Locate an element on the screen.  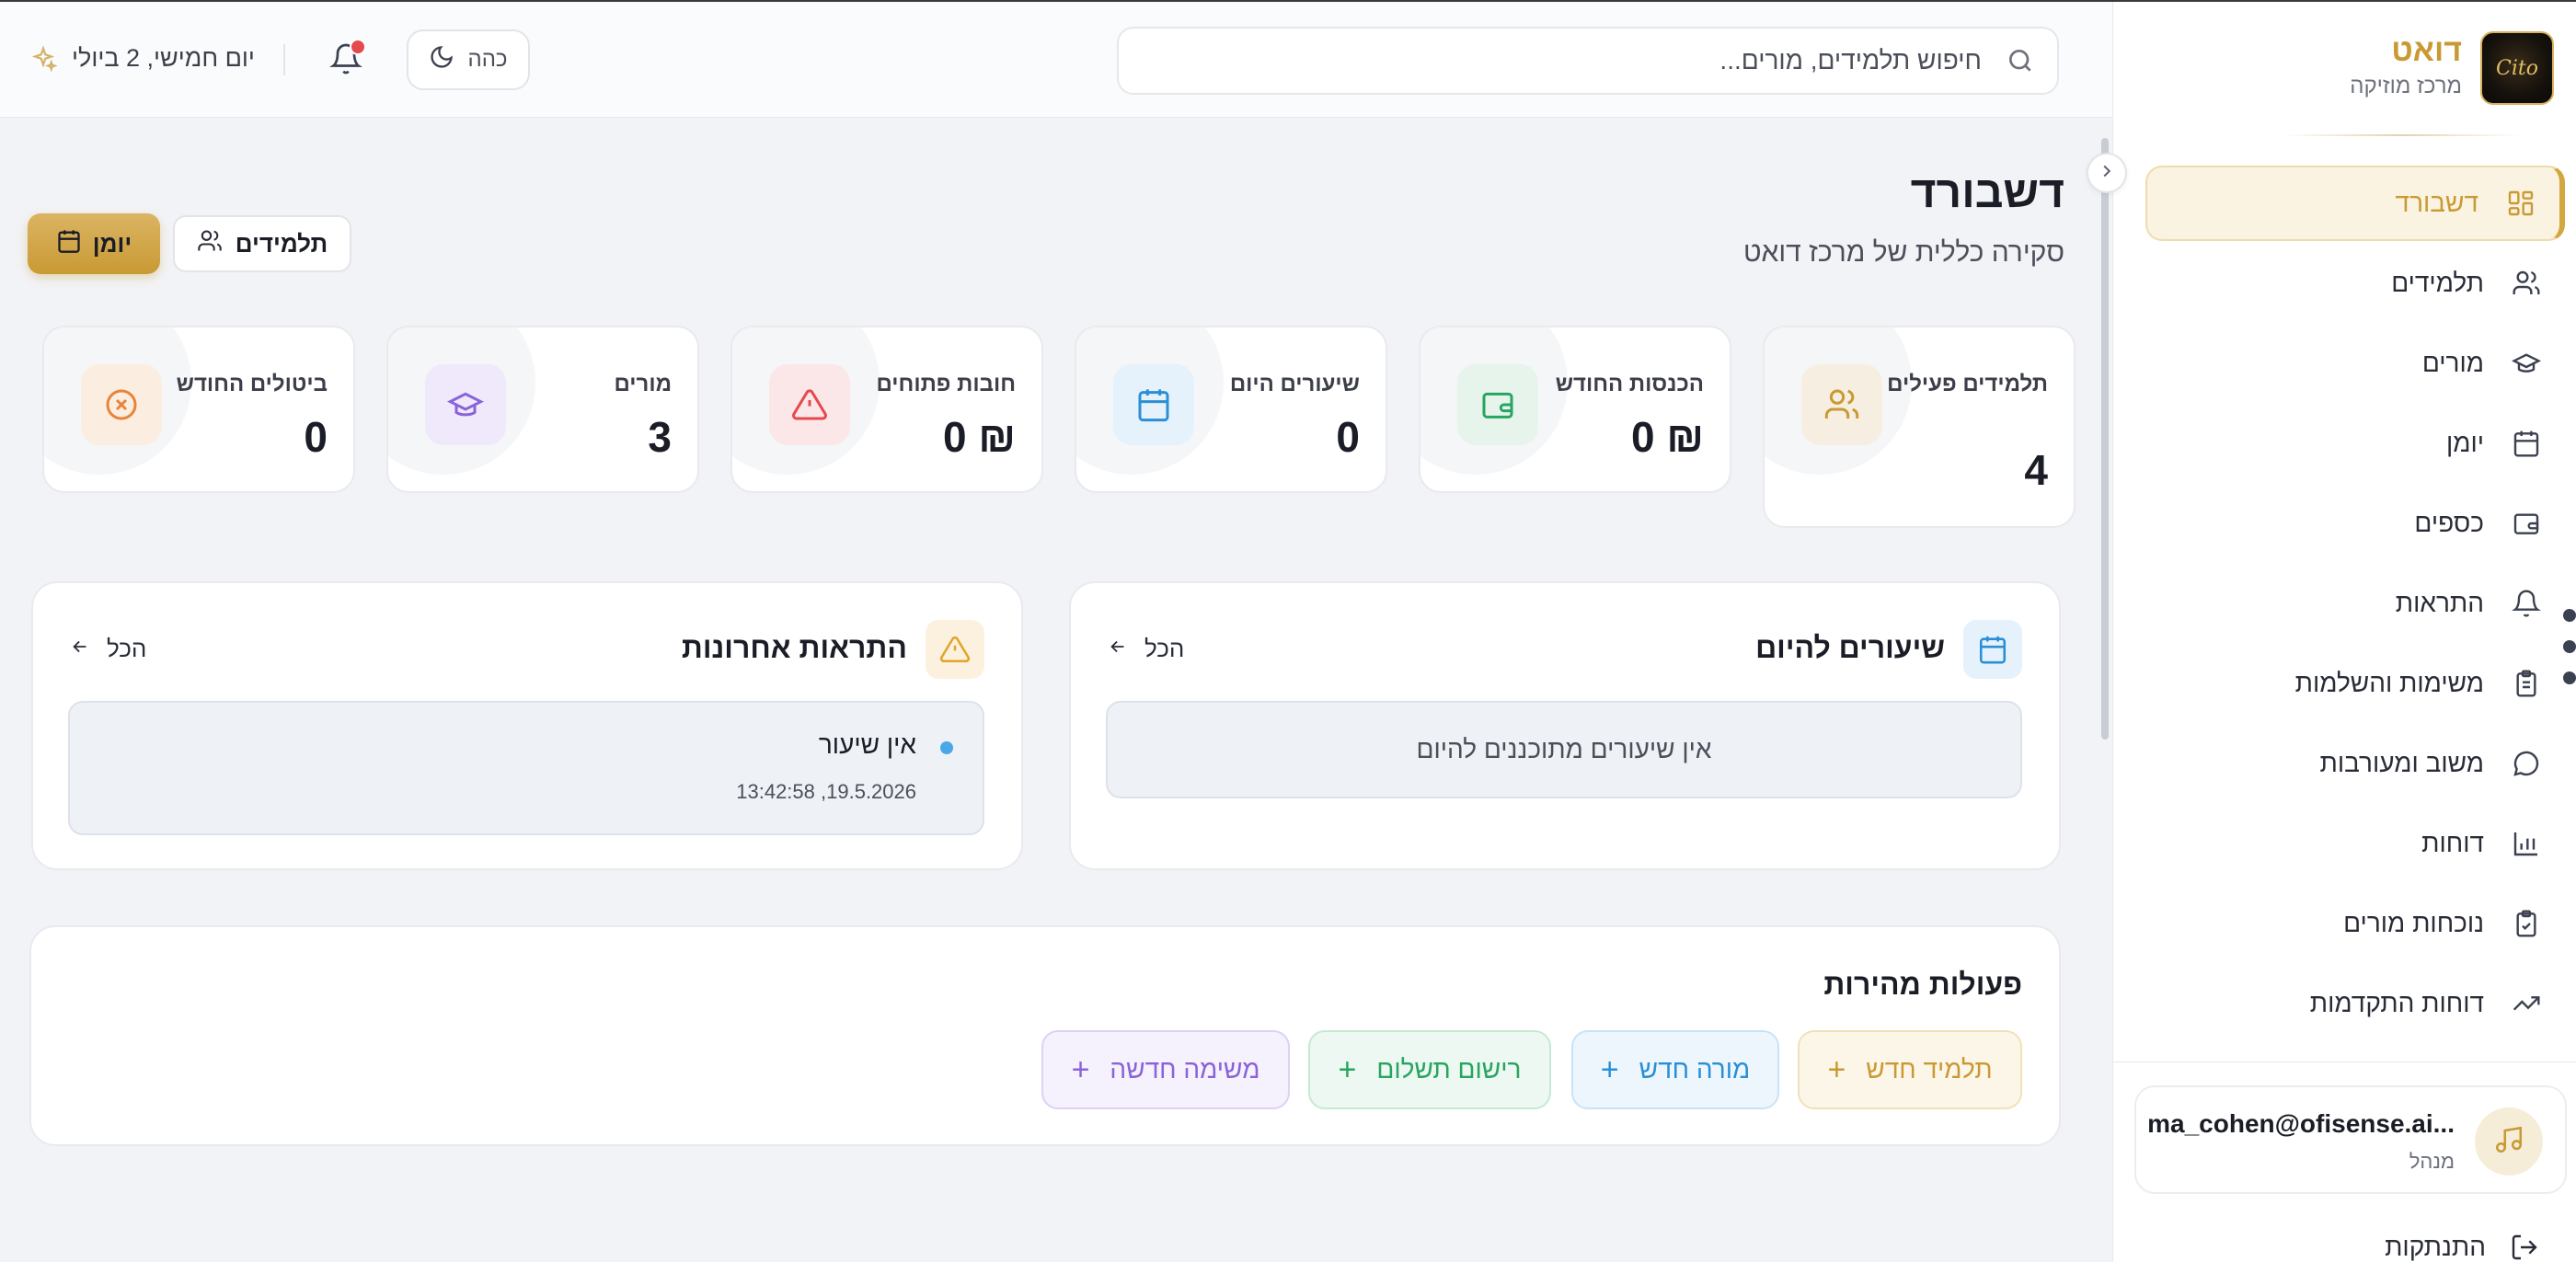
stat-value: 0 is located at coordinates (1348, 437).